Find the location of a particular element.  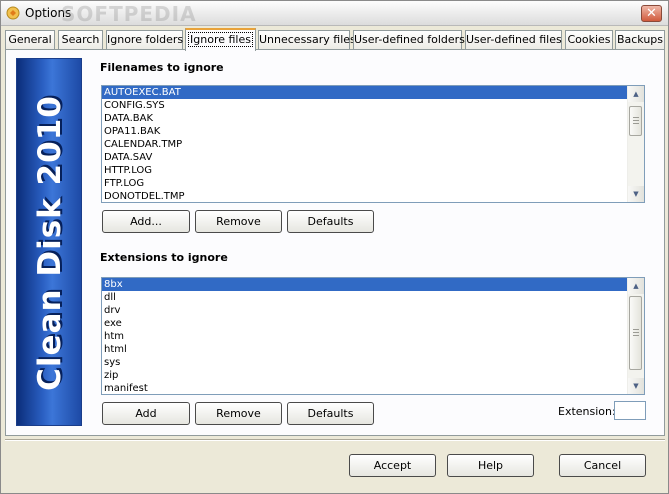

tab-general: General is located at coordinates (30, 39).